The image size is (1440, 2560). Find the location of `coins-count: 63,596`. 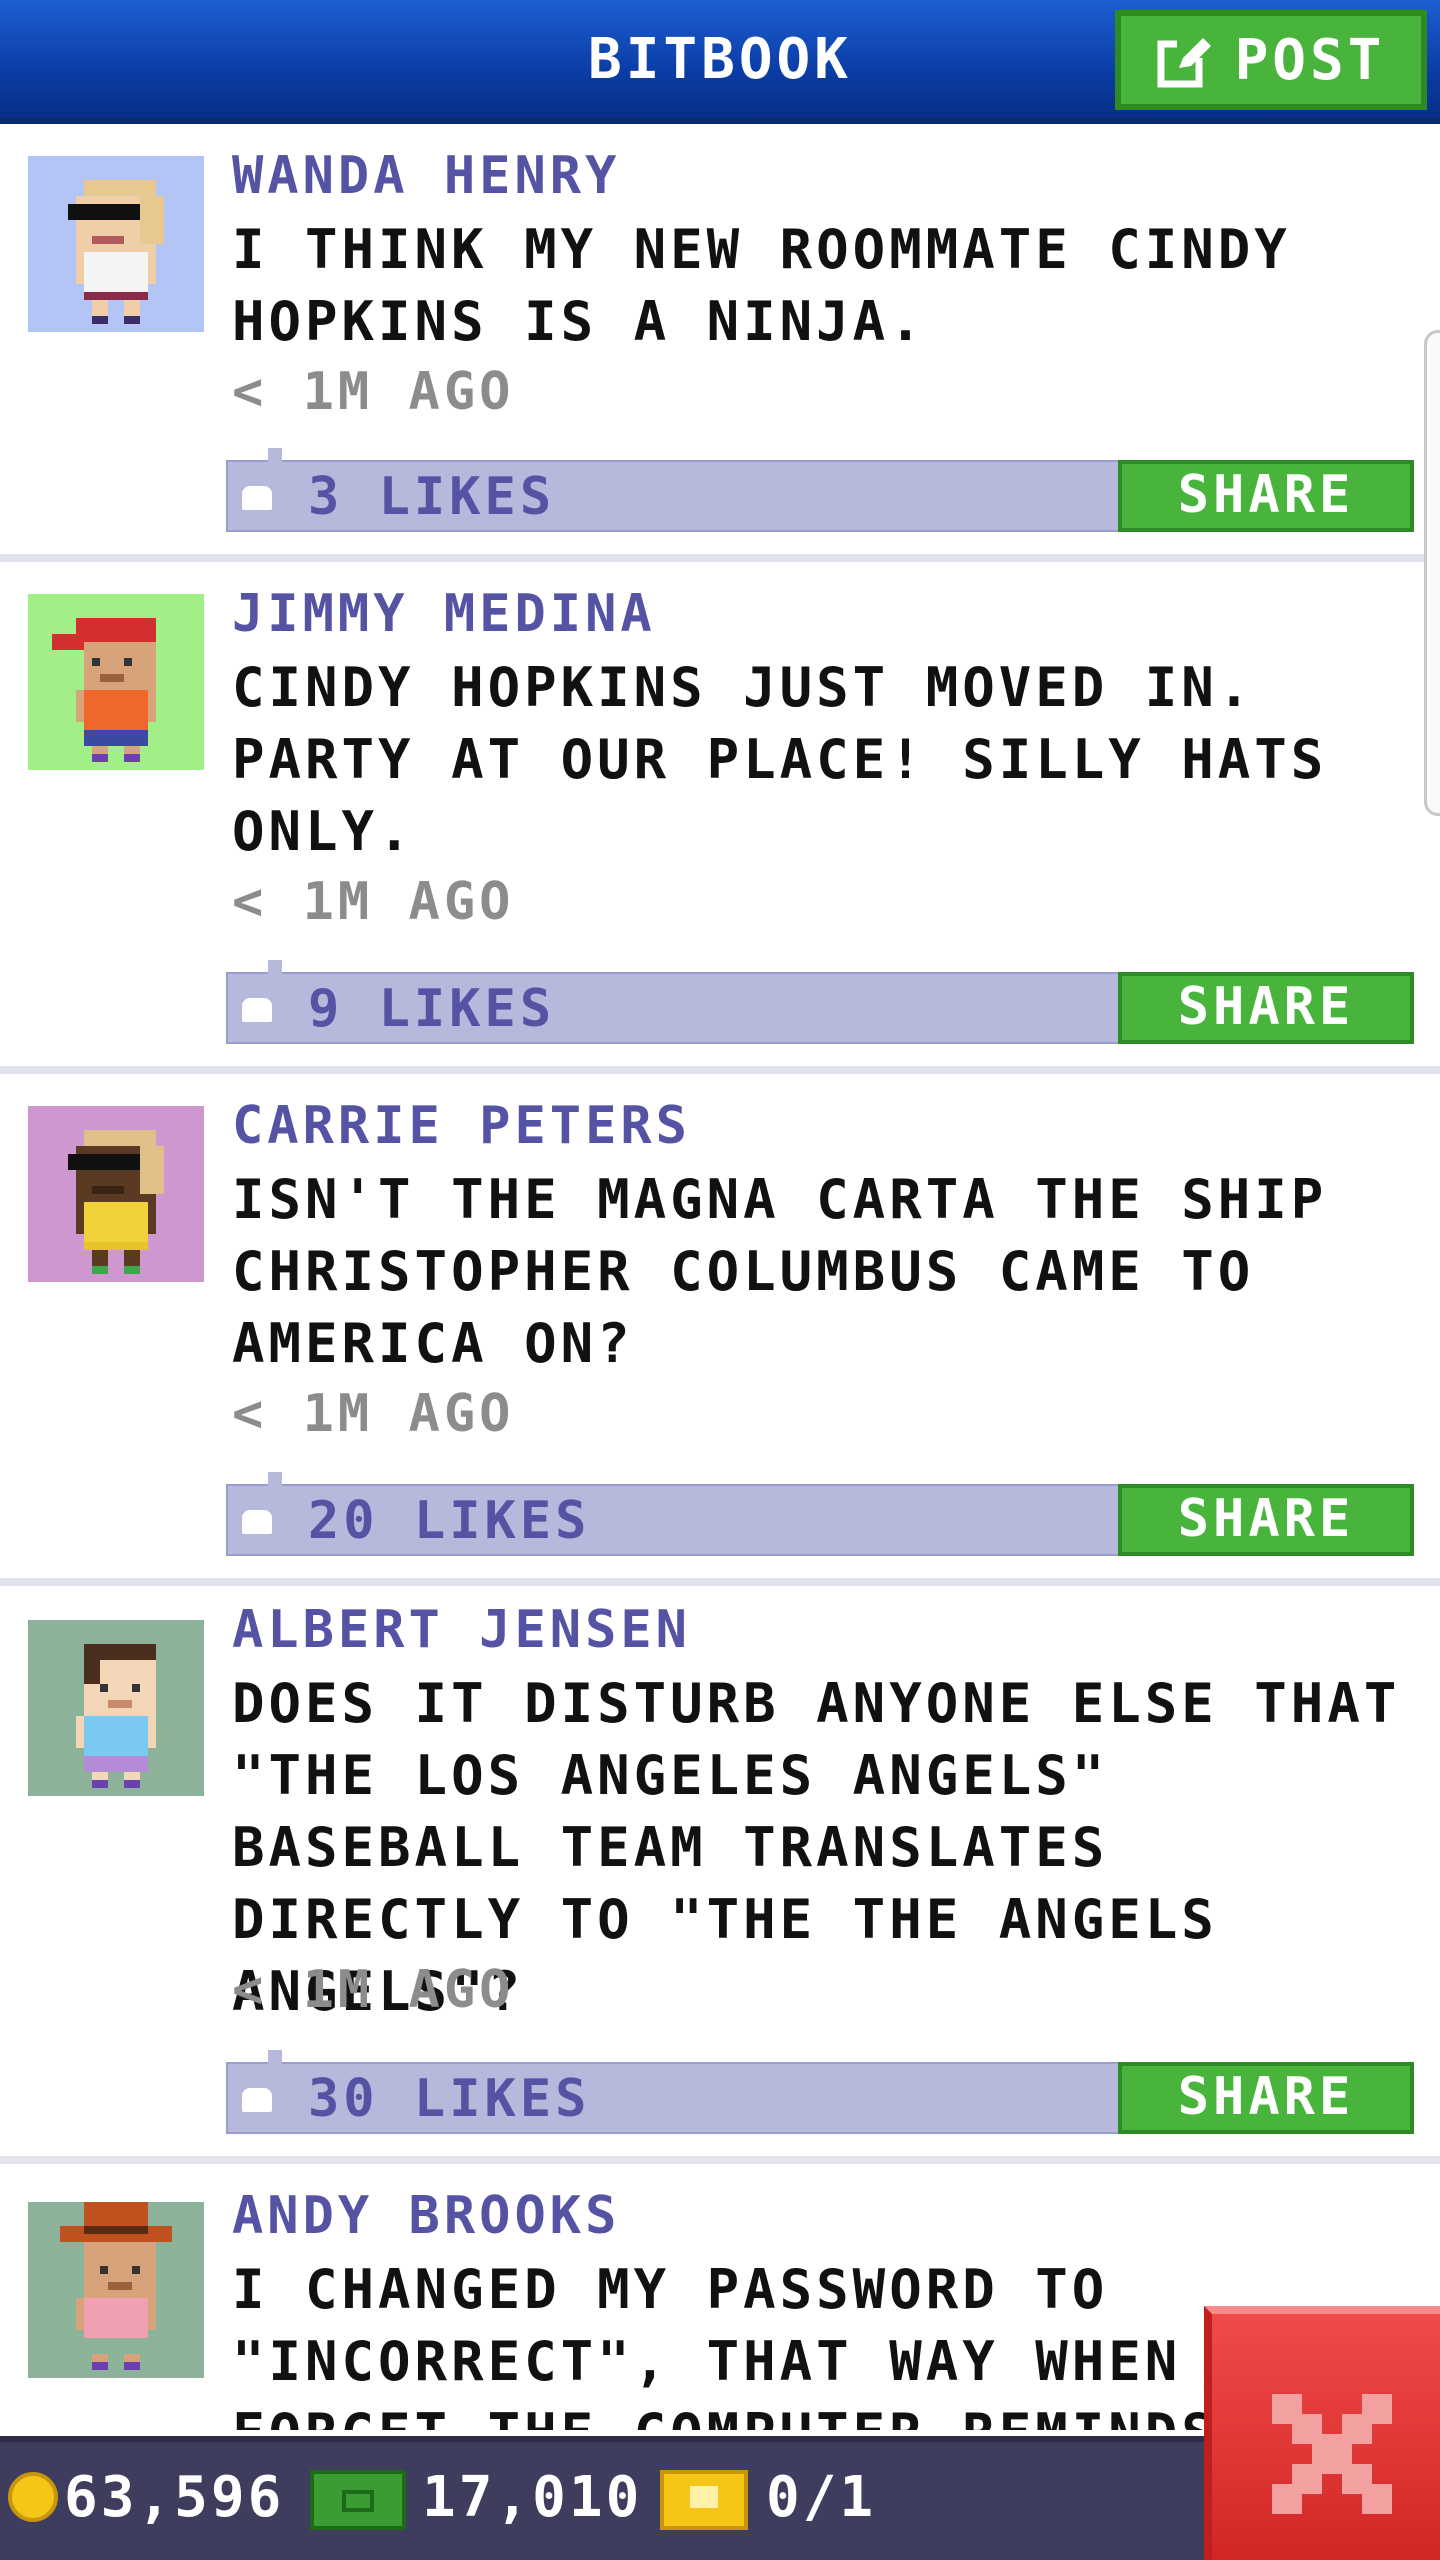

coins-count: 63,596 is located at coordinates (174, 2497).